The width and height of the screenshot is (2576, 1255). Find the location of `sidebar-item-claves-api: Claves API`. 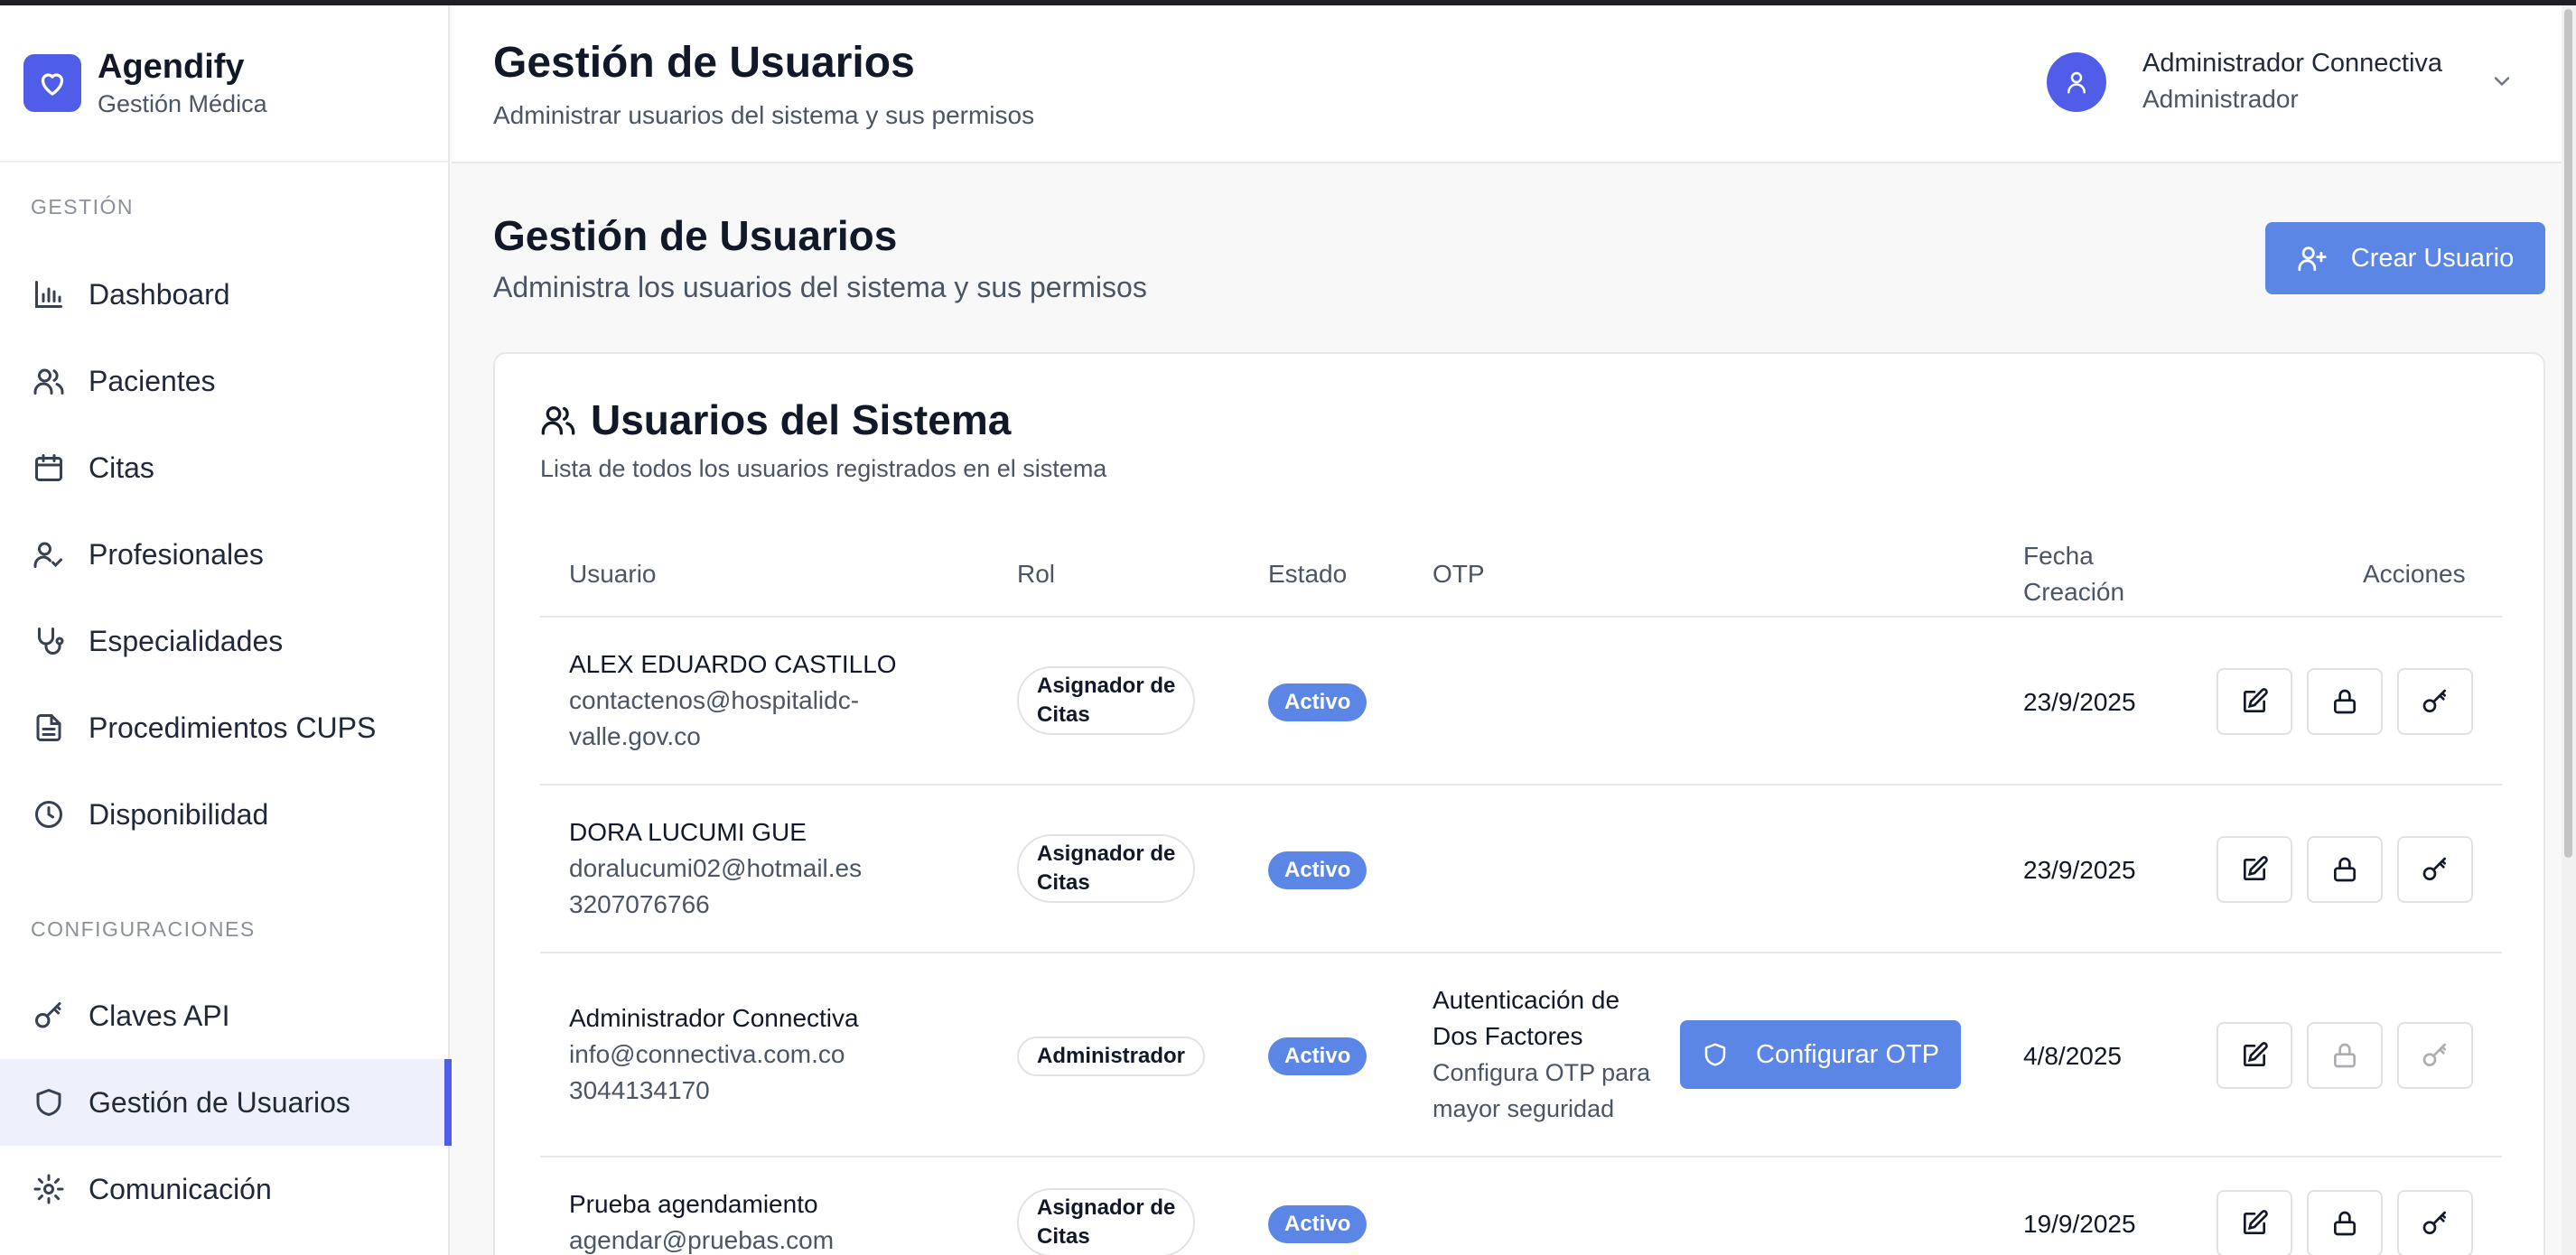

sidebar-item-claves-api: Claves API is located at coordinates (225, 1015).